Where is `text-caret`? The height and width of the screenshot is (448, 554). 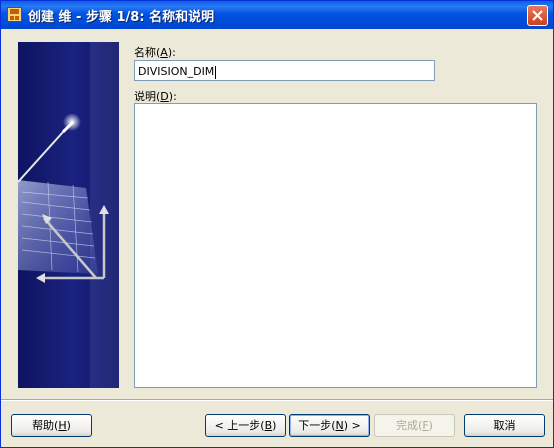 text-caret is located at coordinates (216, 72).